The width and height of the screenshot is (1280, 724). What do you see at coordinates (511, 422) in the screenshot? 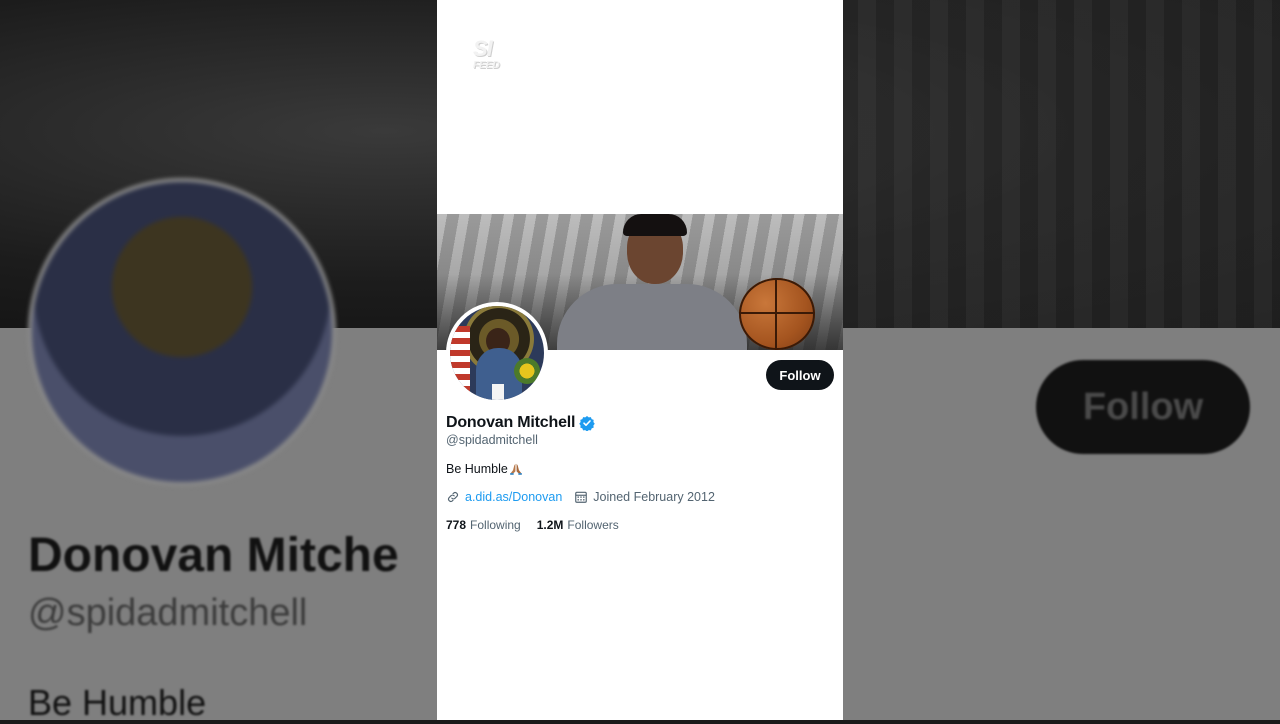
I see `profile-name: Donovan Mitchell` at bounding box center [511, 422].